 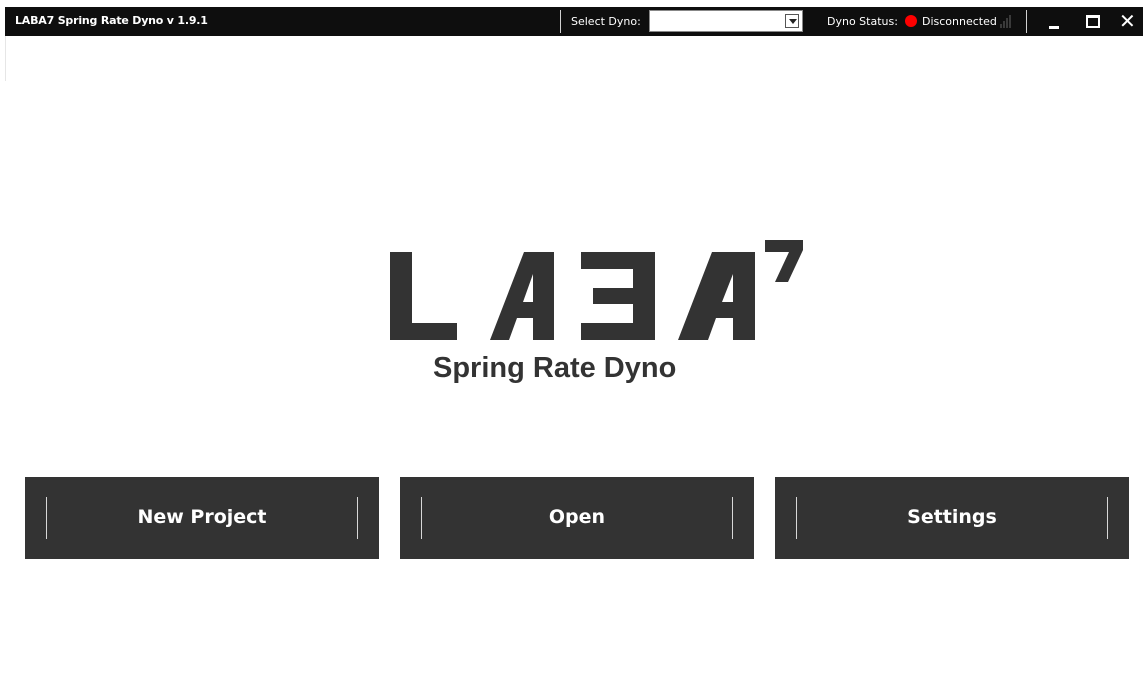 I want to click on logo: Spring Rate Dyno, so click(x=605, y=316).